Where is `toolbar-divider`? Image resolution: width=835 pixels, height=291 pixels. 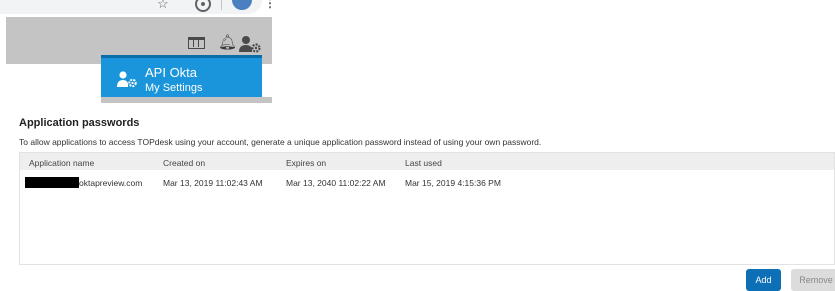
toolbar-divider is located at coordinates (221, 5).